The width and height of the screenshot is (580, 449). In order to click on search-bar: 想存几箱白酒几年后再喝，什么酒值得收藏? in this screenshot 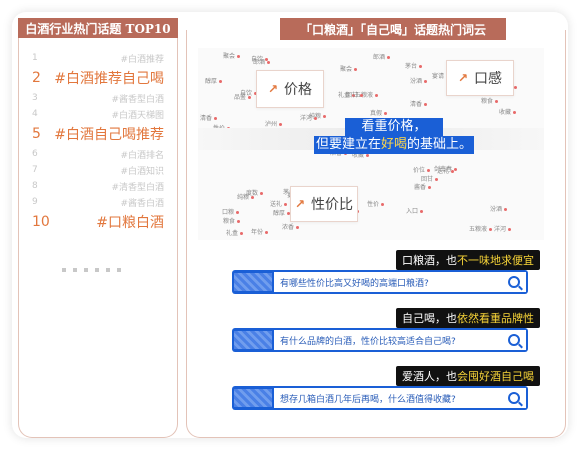, I will do `click(380, 398)`.